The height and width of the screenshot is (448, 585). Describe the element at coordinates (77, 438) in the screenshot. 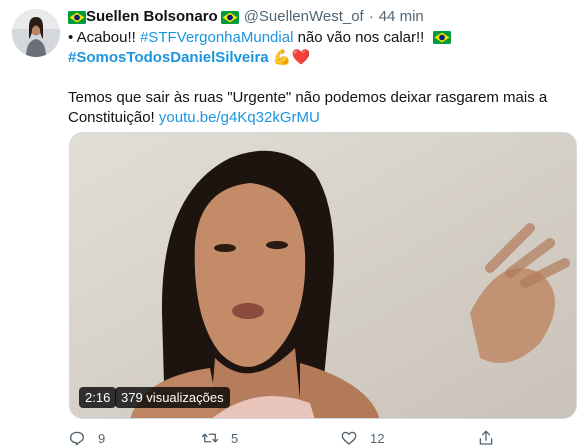

I see `reply-icon` at that location.